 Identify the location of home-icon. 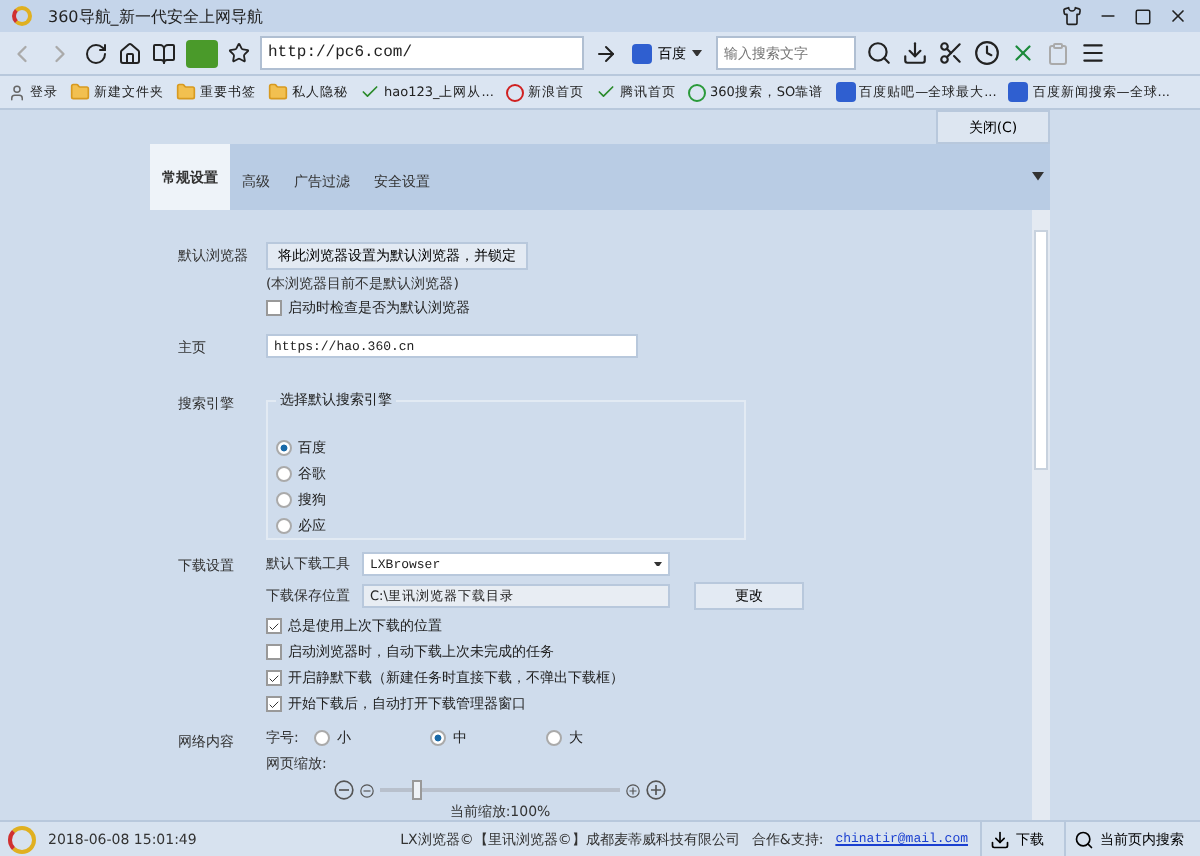
(130, 53).